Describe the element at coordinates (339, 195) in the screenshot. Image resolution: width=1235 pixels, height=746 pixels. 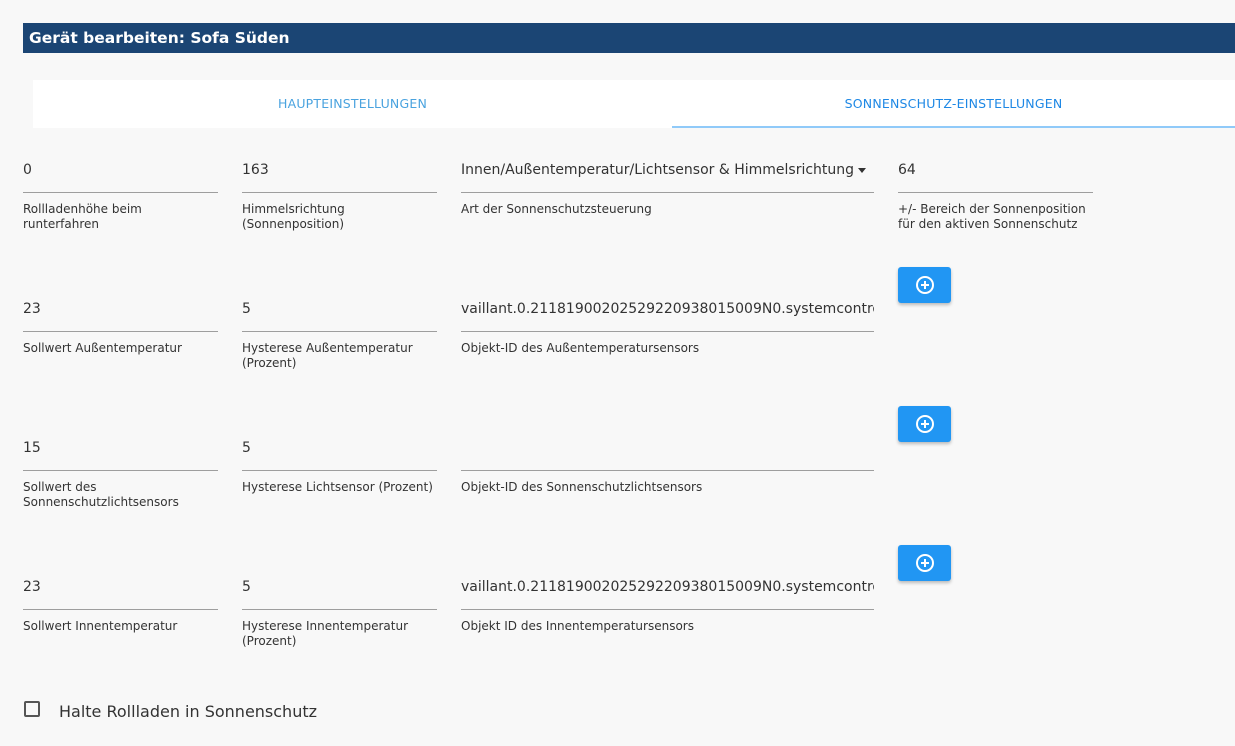
I see `sun-direction-field: 163 Himmelsrichtung (Sonnenposition)` at that location.